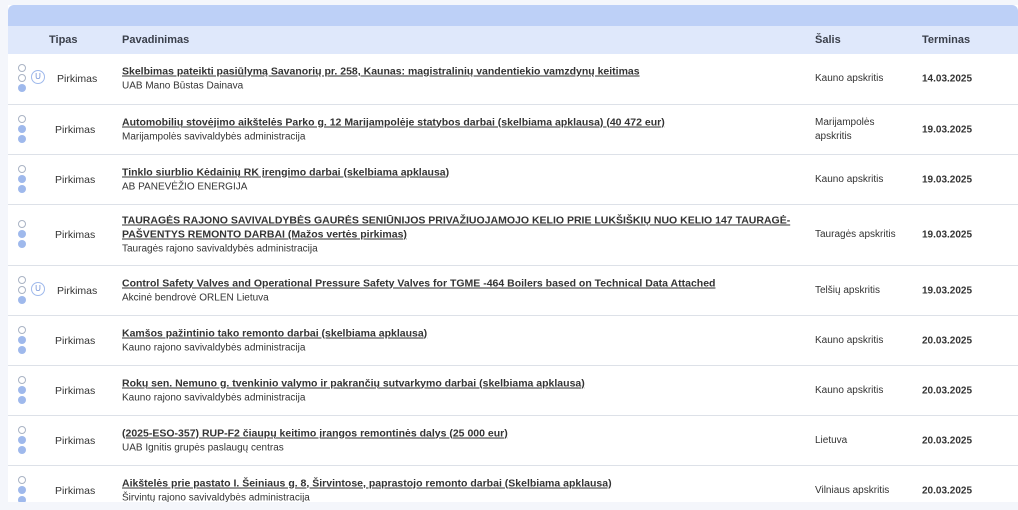 This screenshot has width=1018, height=510. I want to click on row-country: Telšių apskritis, so click(848, 290).